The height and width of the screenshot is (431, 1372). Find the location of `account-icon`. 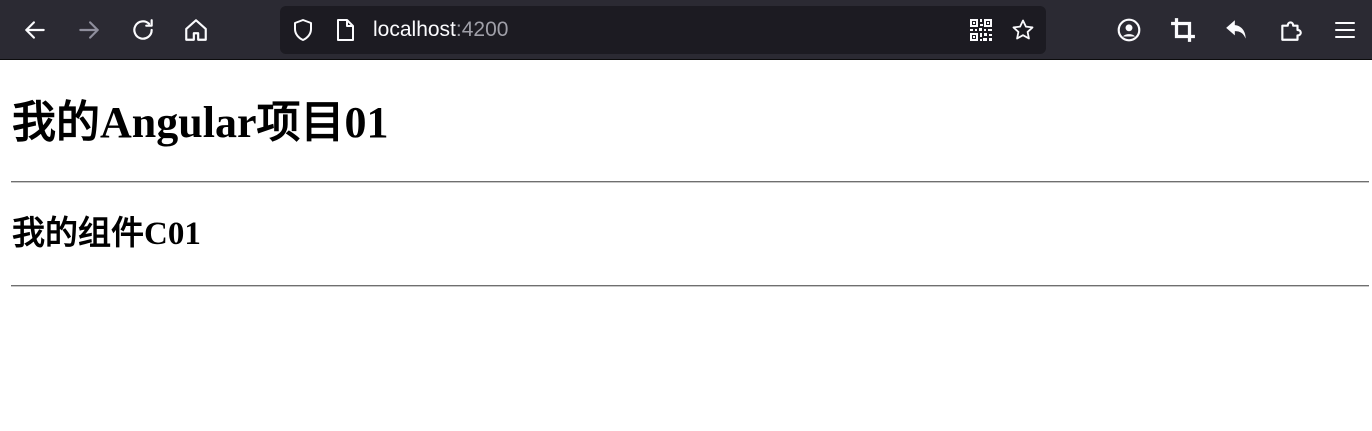

account-icon is located at coordinates (1129, 30).